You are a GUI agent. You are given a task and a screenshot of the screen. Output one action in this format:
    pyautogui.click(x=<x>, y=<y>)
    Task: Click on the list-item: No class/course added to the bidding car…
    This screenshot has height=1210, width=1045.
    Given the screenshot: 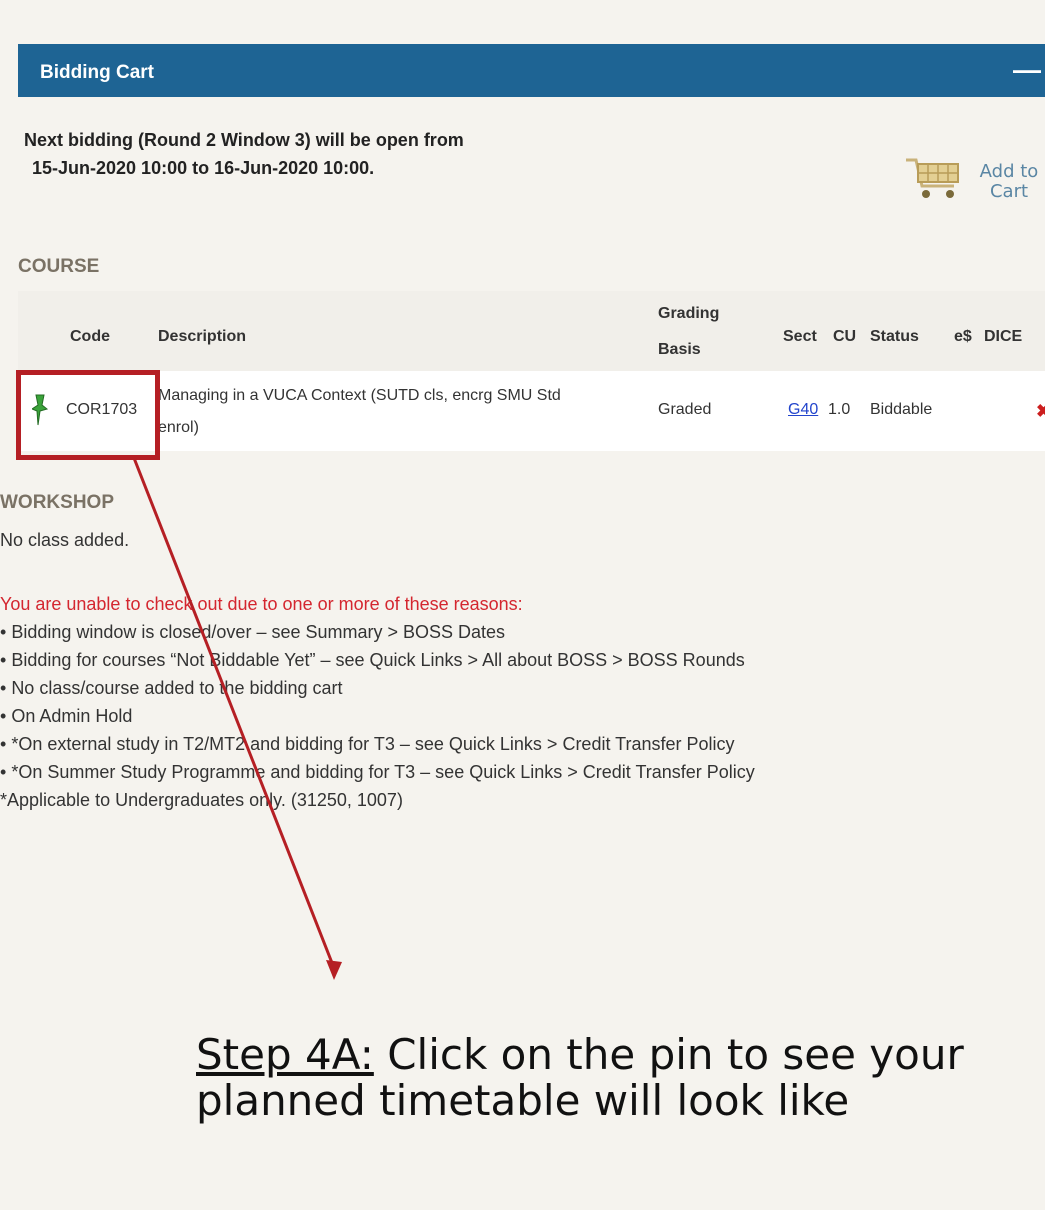 What is the action you would take?
    pyautogui.click(x=377, y=688)
    